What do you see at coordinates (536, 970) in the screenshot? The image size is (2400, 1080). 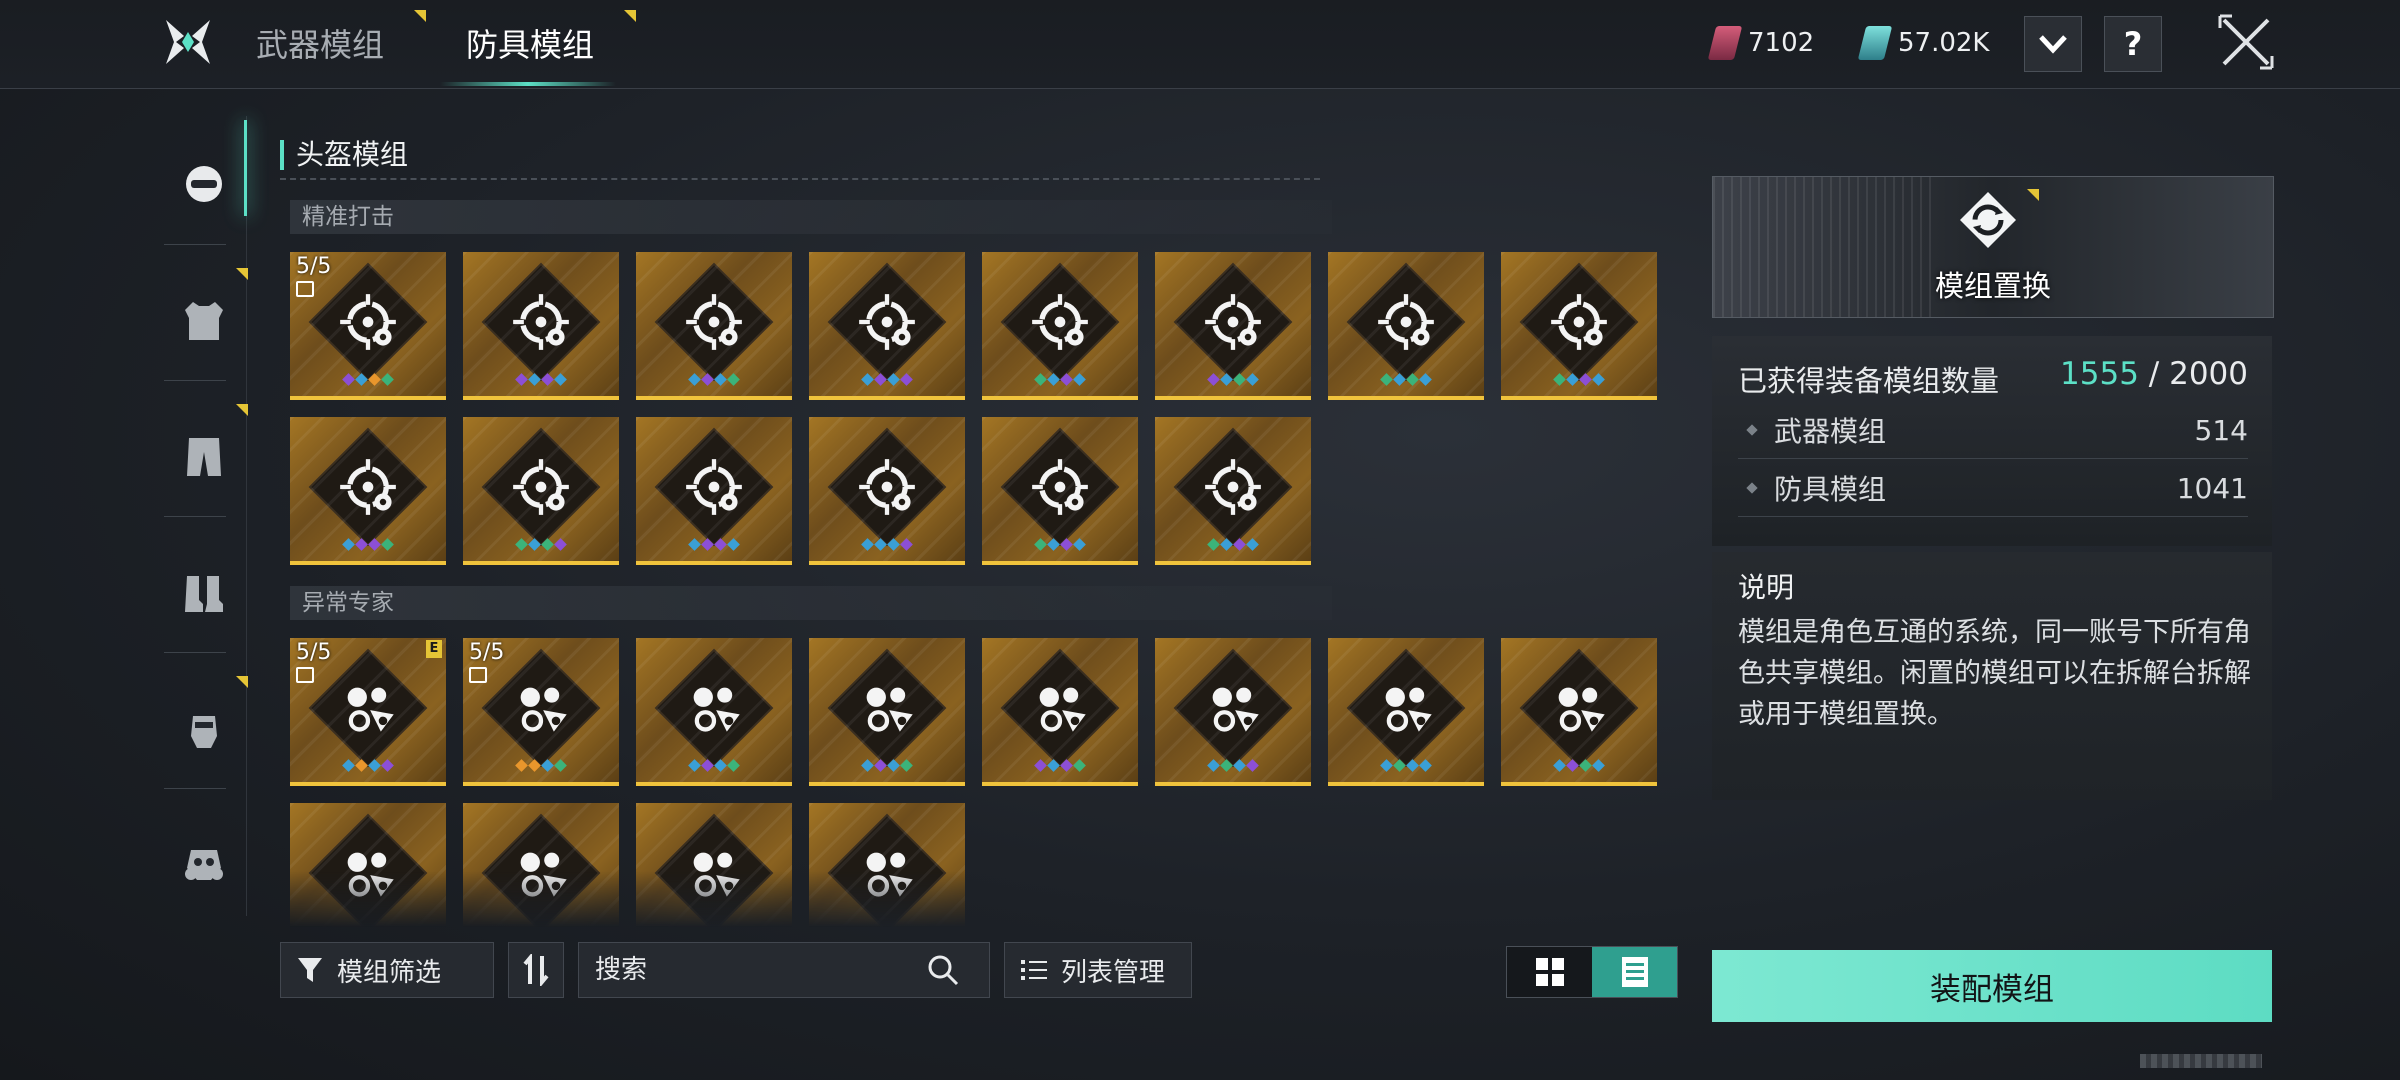 I see `sort-button` at bounding box center [536, 970].